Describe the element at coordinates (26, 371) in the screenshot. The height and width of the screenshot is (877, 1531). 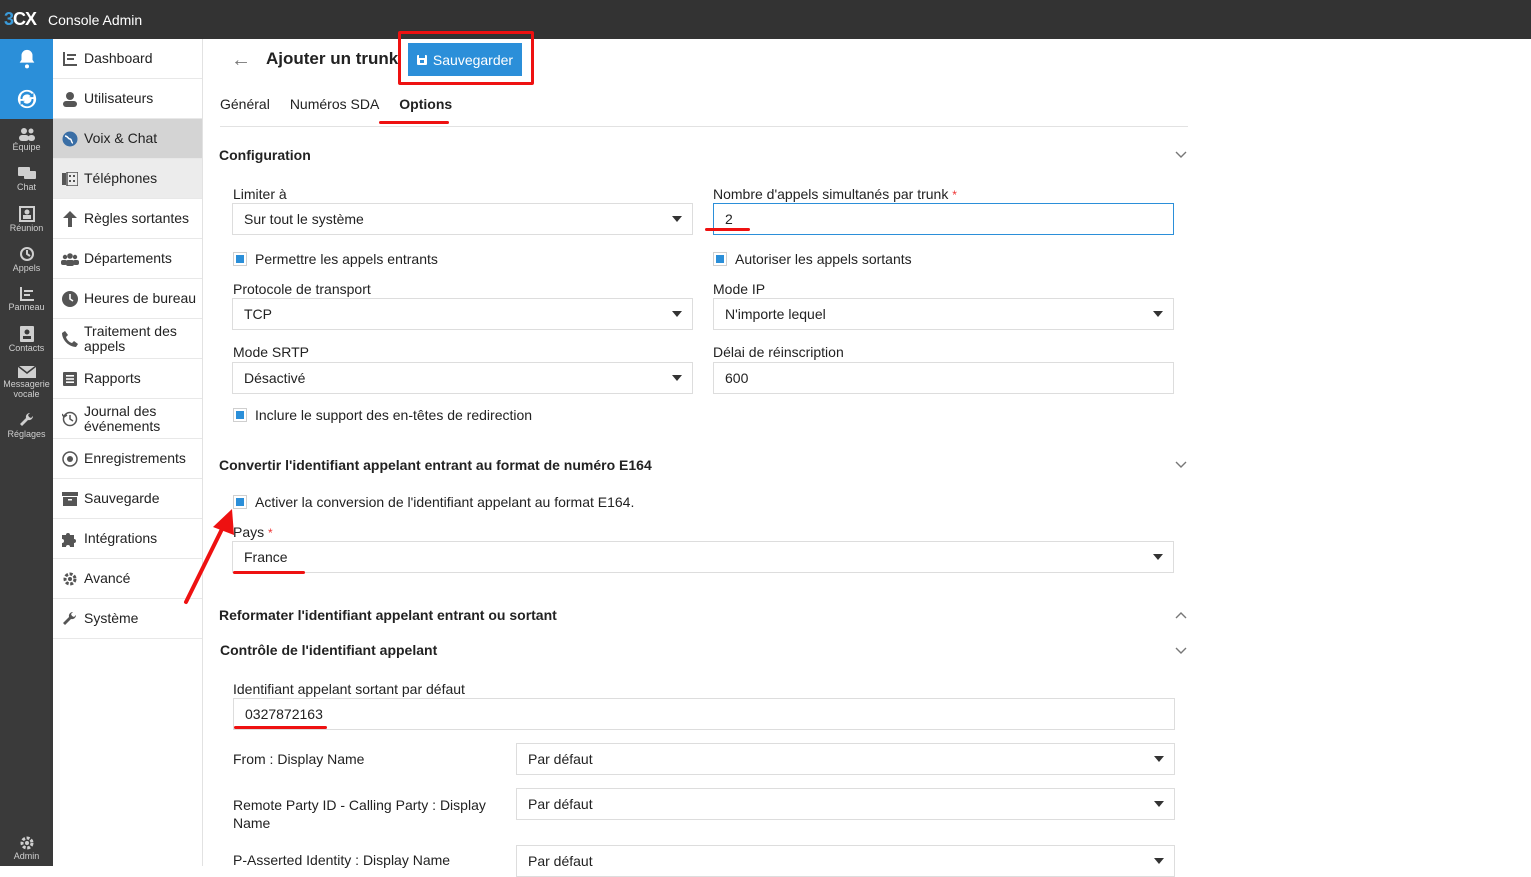
I see `mail-icon` at that location.